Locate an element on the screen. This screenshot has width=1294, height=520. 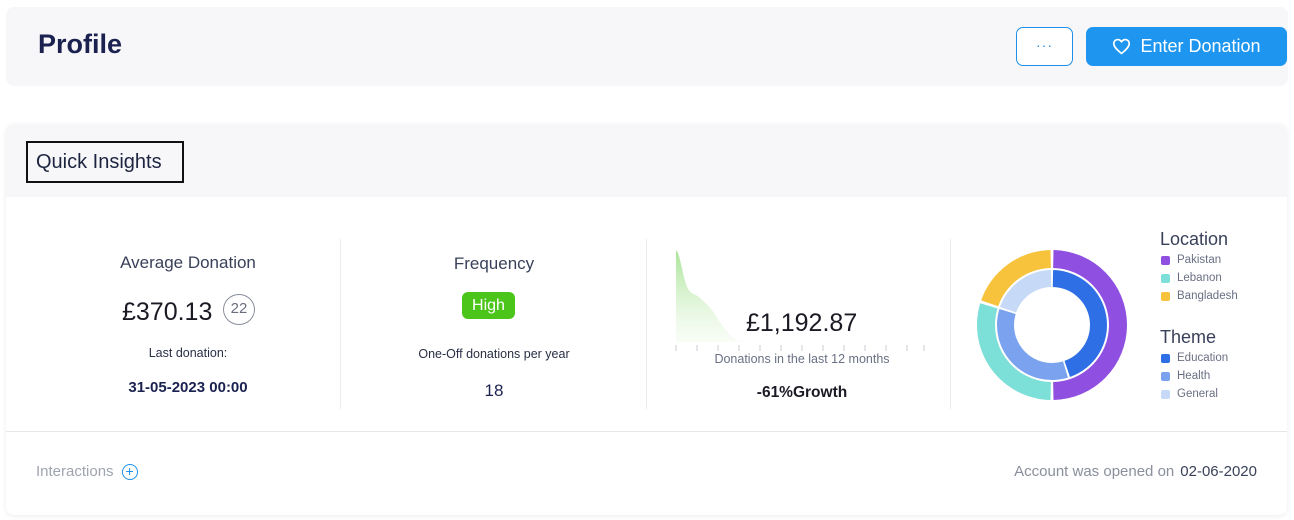
donation-count-badge: 22 is located at coordinates (239, 309).